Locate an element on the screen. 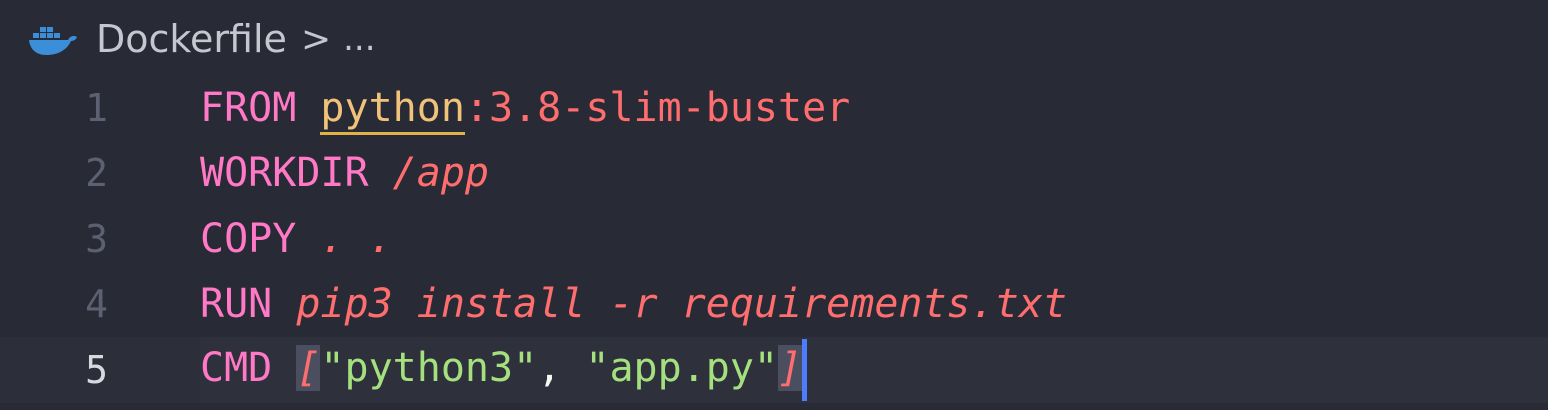 Image resolution: width=1548 pixels, height=410 pixels. argument: . . is located at coordinates (356, 238).